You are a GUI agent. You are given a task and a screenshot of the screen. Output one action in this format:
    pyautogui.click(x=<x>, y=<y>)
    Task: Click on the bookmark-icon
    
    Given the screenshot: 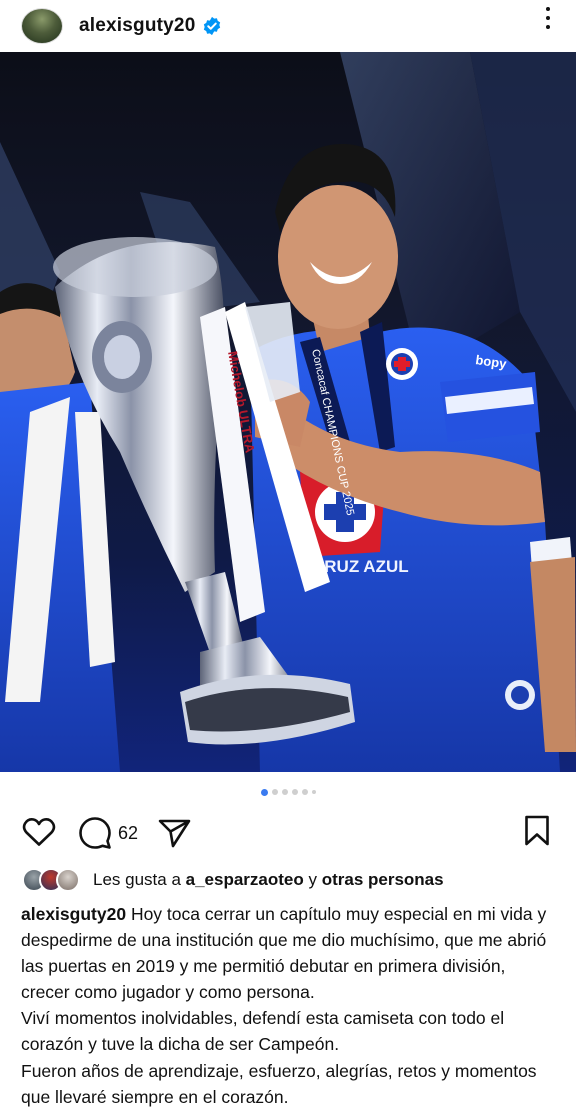 What is the action you would take?
    pyautogui.click(x=537, y=831)
    